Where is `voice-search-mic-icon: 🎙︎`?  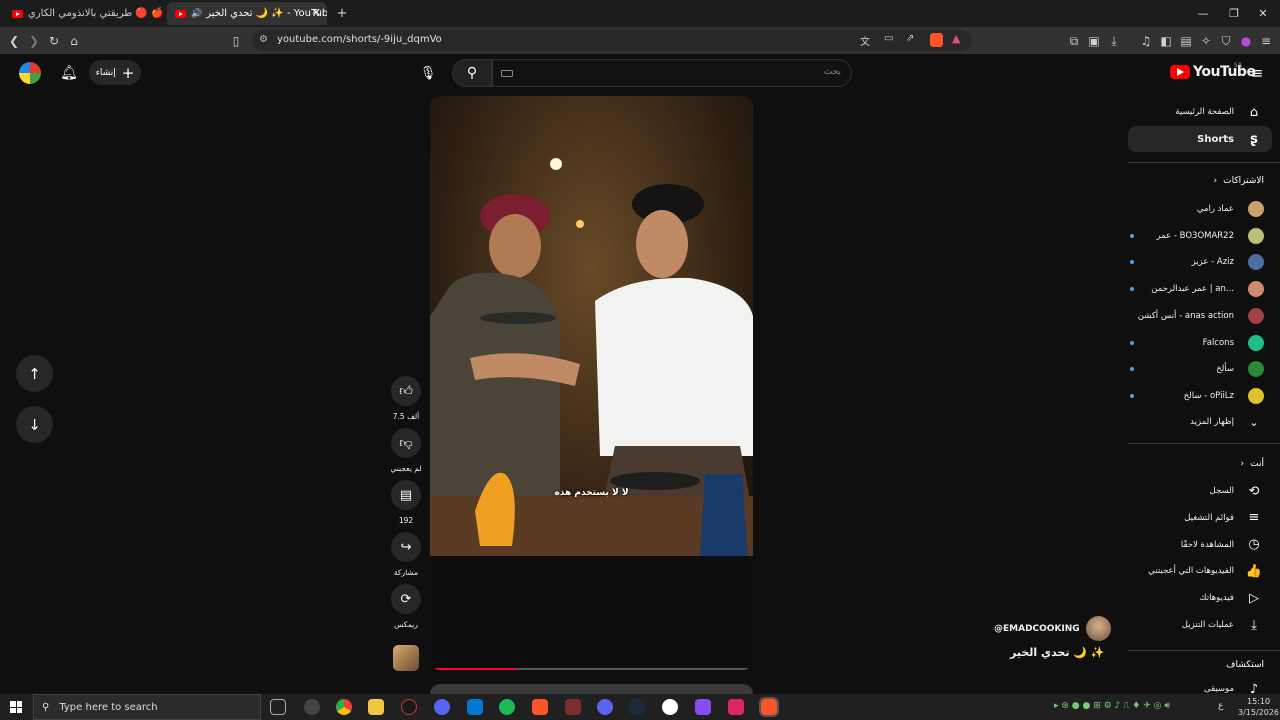
voice-search-mic-icon: 🎙︎ is located at coordinates (428, 73).